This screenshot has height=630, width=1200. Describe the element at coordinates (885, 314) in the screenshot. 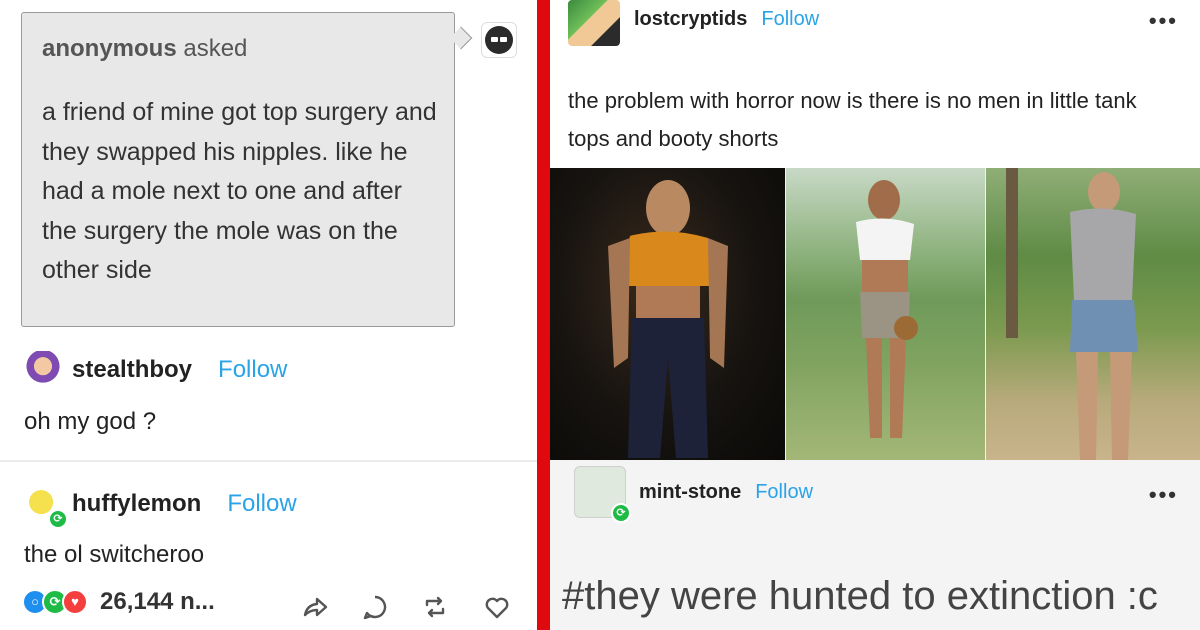

I see `photo-baseball-field` at that location.